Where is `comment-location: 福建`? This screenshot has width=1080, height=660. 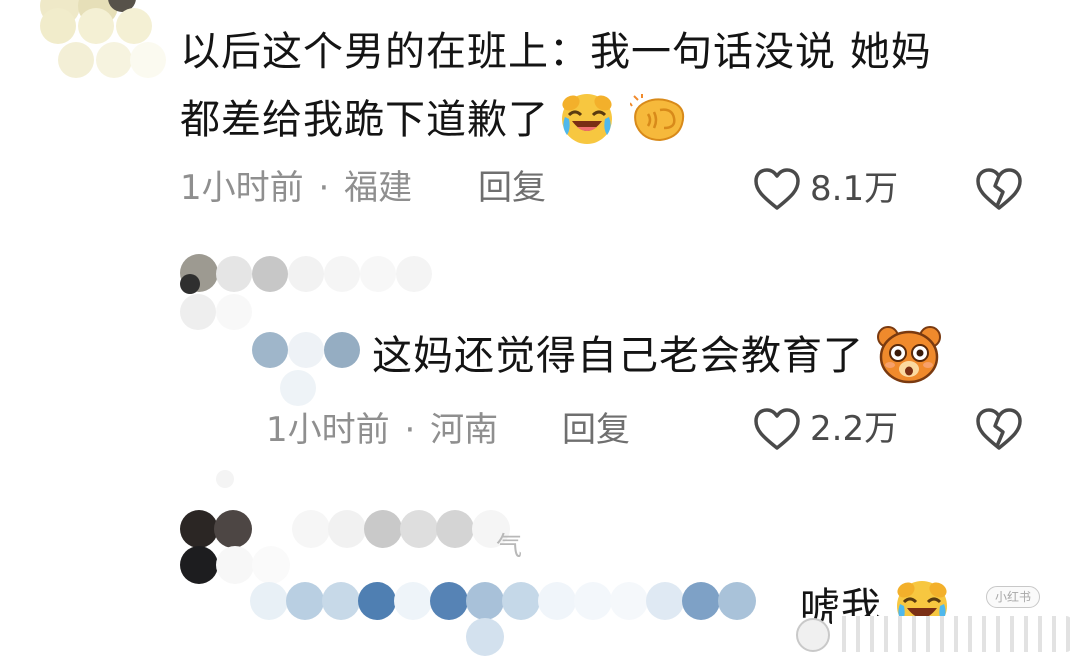 comment-location: 福建 is located at coordinates (378, 188).